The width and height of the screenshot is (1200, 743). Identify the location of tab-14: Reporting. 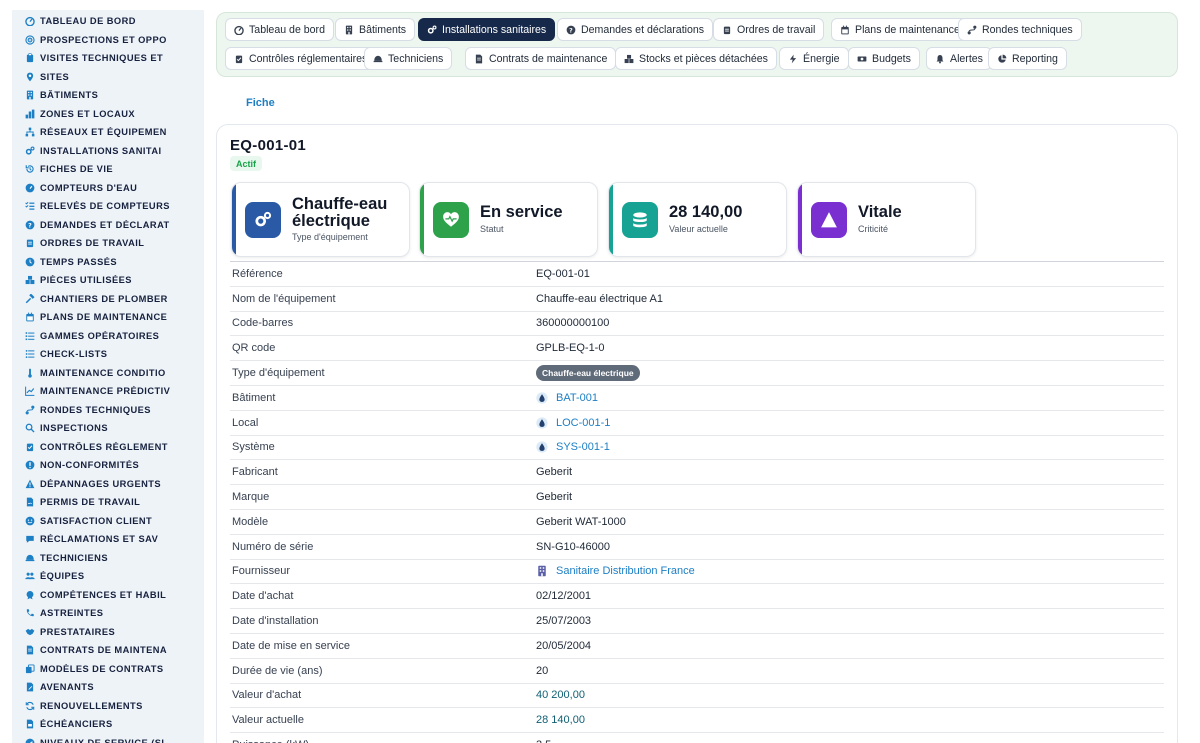
(1027, 58).